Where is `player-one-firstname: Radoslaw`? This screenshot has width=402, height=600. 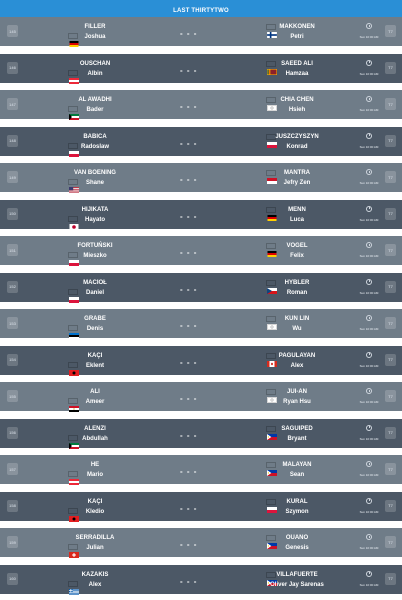
player-one-firstname: Radoslaw is located at coordinates (94, 146).